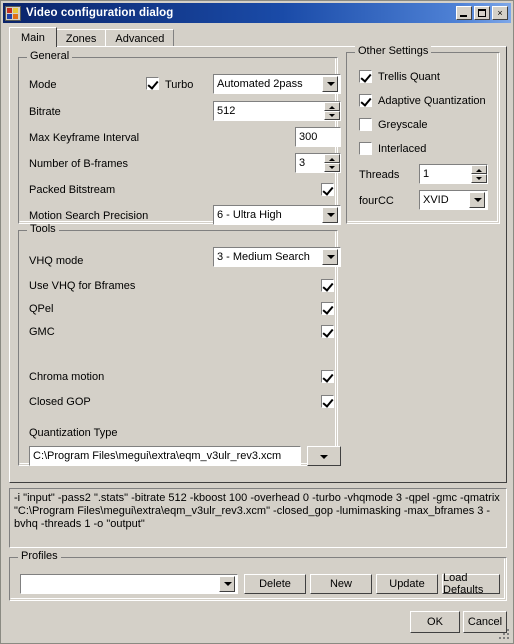 This screenshot has width=514, height=644. What do you see at coordinates (129, 584) in the screenshot?
I see `profile-combo` at bounding box center [129, 584].